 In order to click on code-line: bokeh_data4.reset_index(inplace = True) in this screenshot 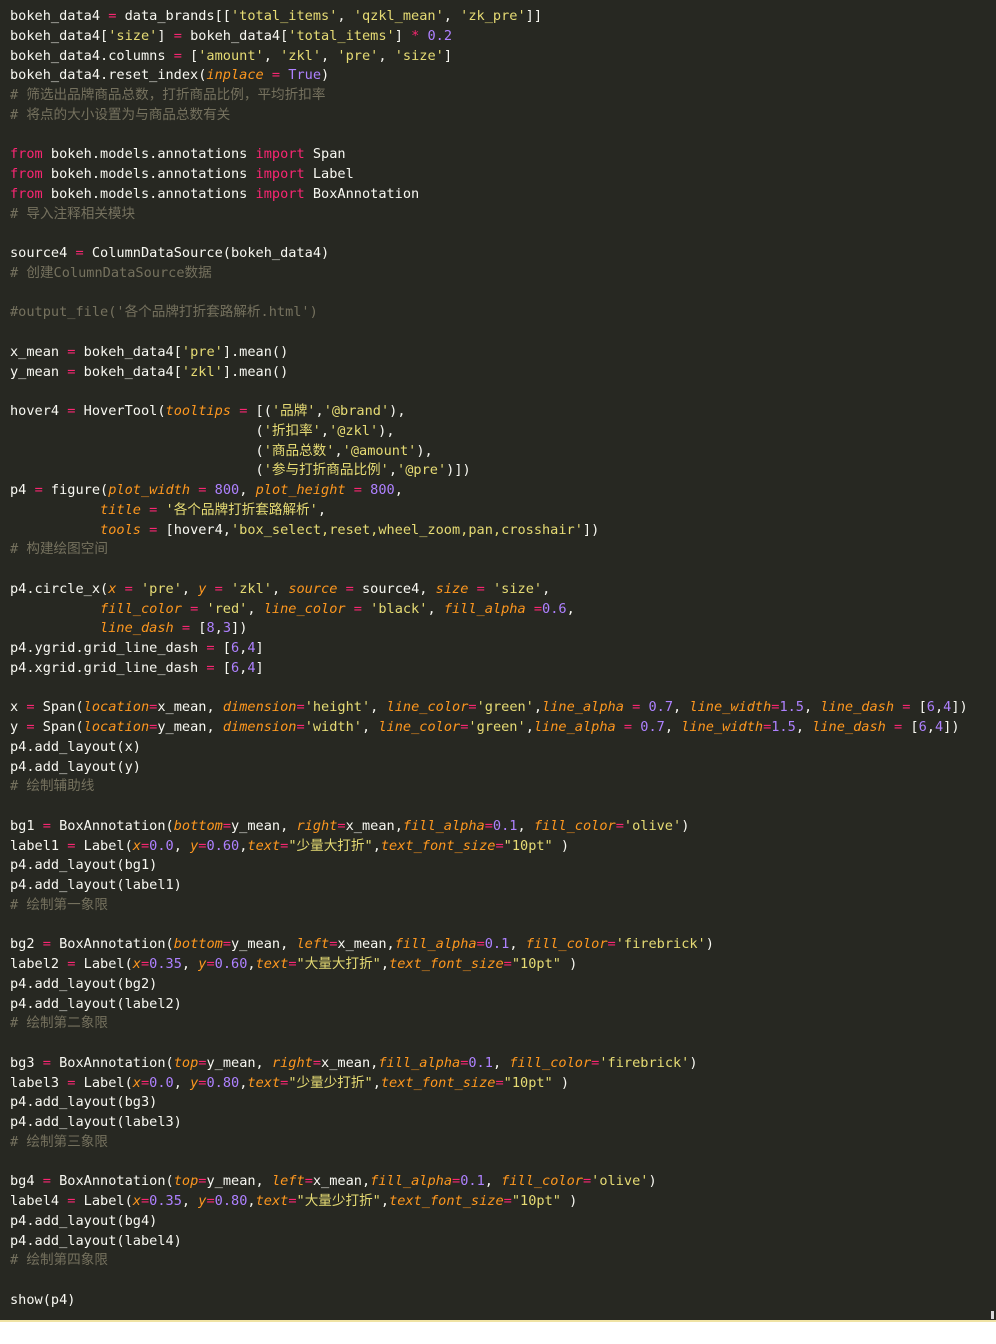, I will do `click(503, 76)`.